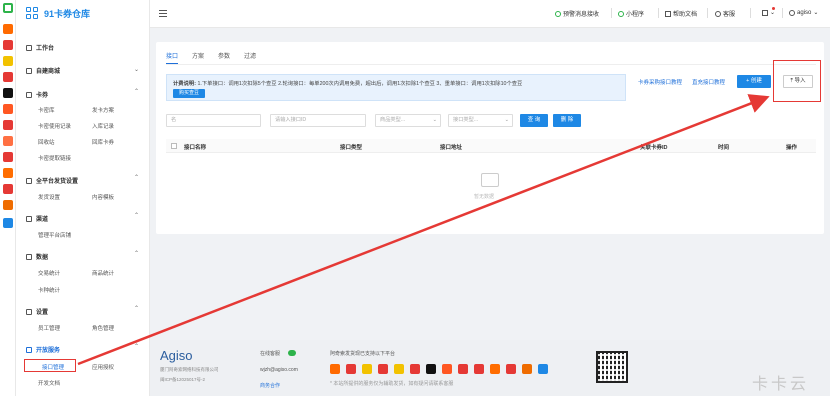 This screenshot has width=830, height=396. I want to click on api-type-select: 接口类型... ⌄, so click(480, 120).